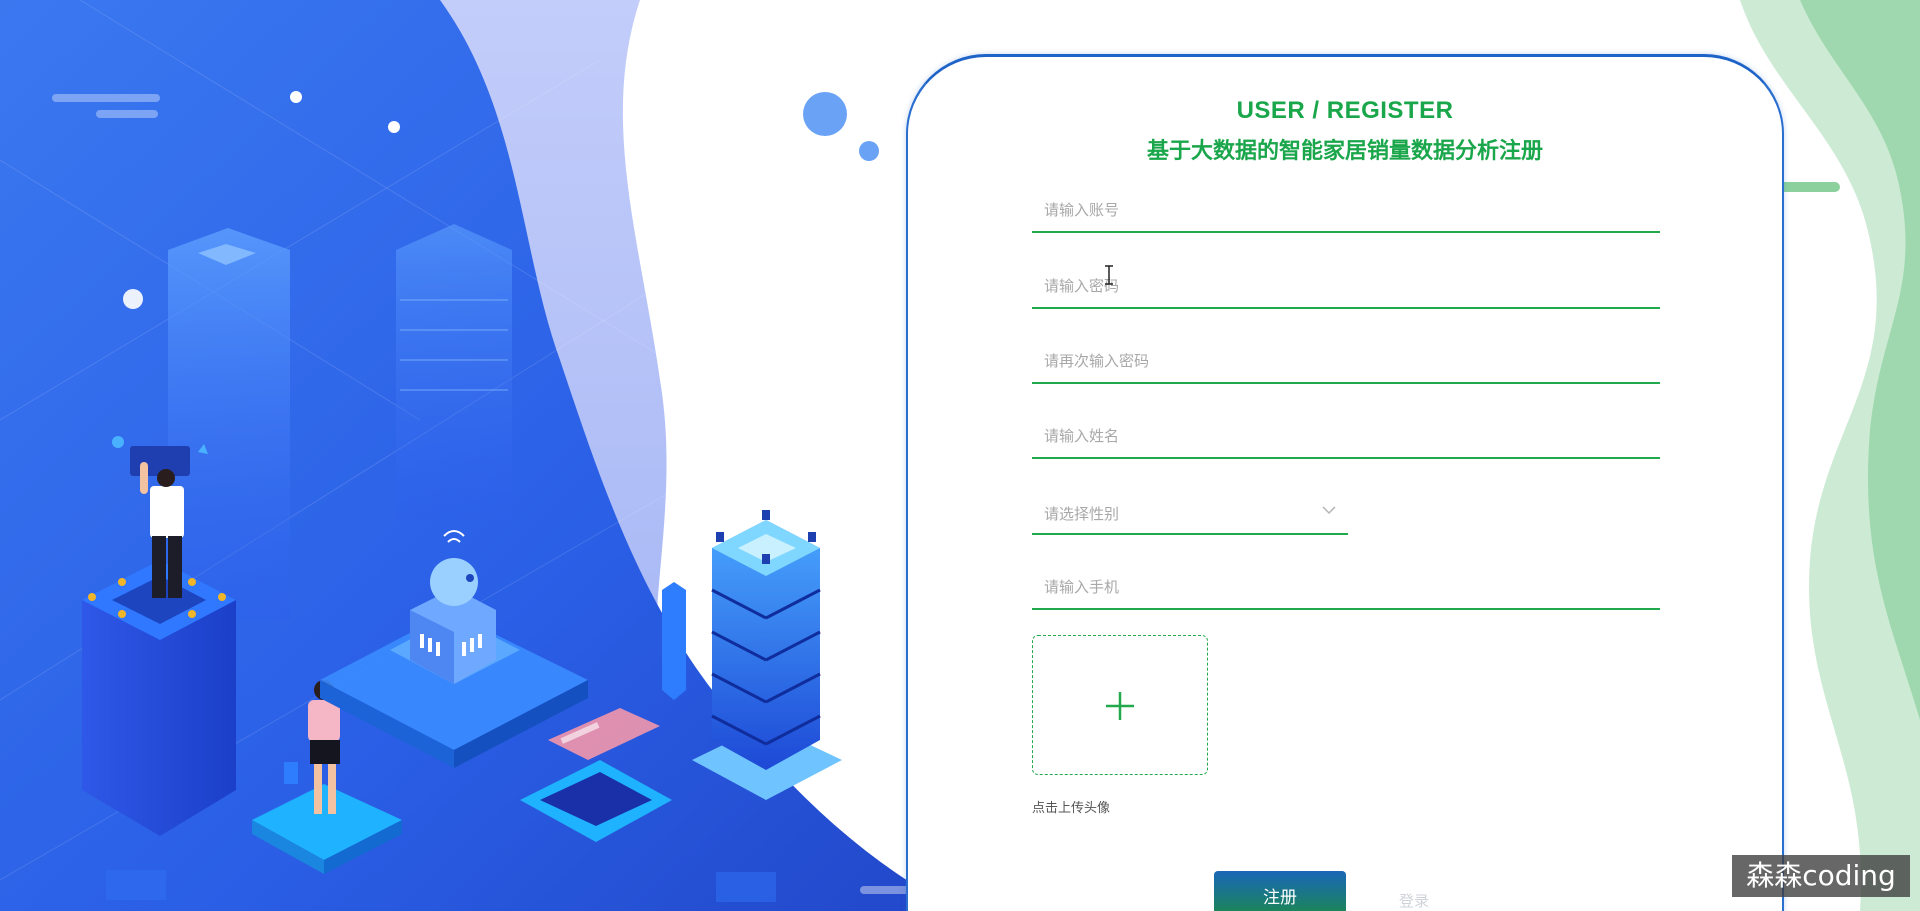 This screenshot has height=911, width=1920. Describe the element at coordinates (1329, 510) in the screenshot. I see `chevron-down-icon` at that location.